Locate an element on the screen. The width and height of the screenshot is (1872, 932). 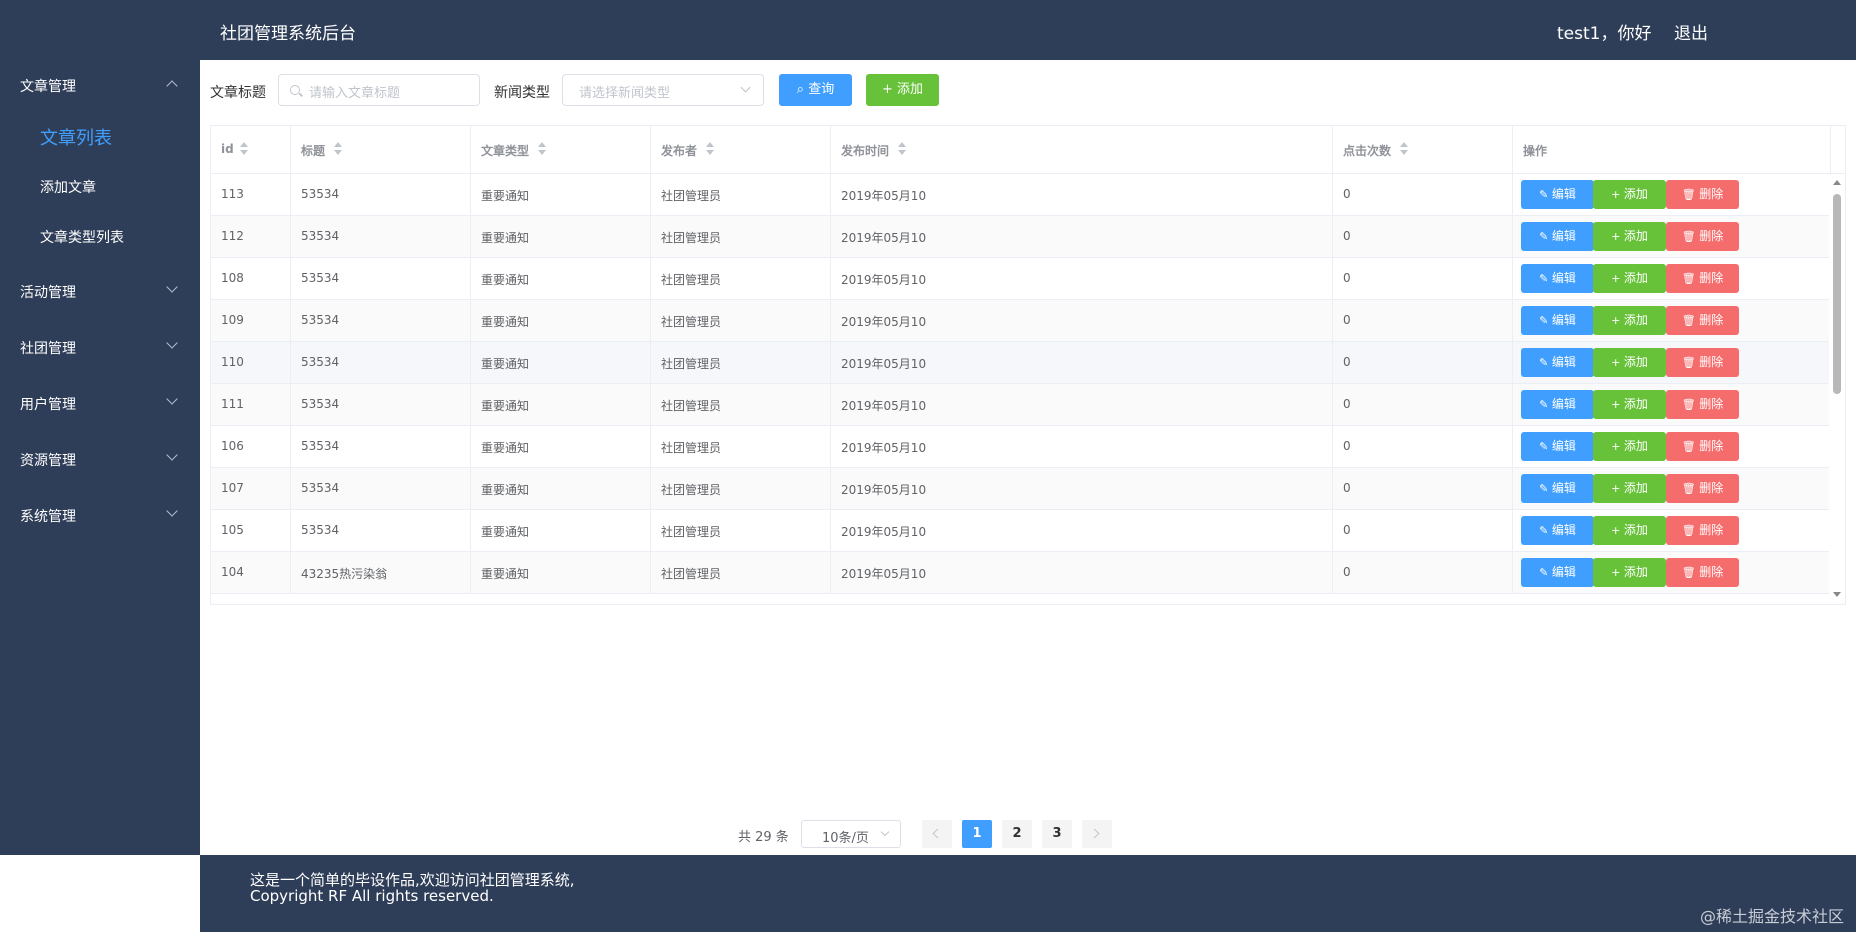
table-scrollbar is located at coordinates (1837, 389).